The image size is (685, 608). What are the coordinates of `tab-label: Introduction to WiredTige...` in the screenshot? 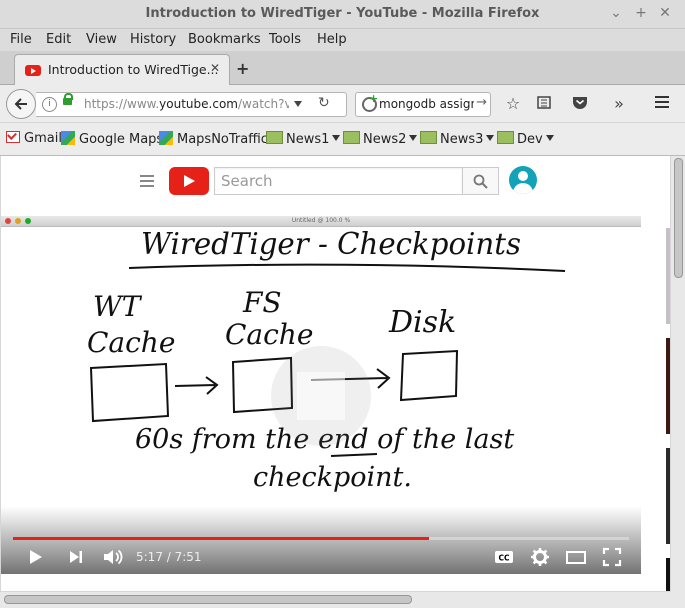 It's located at (133, 69).